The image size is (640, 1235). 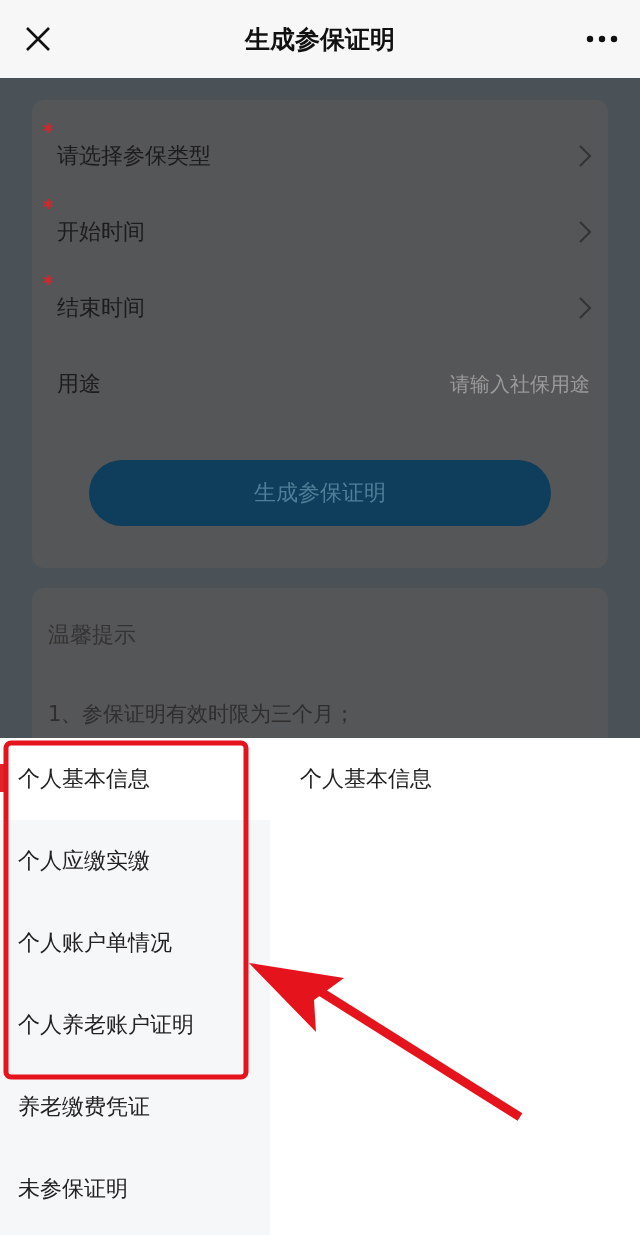 I want to click on field-label: 请选择参保类型, so click(x=134, y=156).